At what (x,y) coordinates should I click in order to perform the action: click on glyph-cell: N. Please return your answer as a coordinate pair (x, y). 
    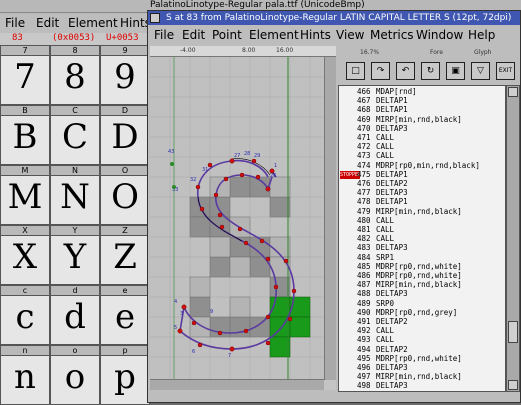
    Looking at the image, I should click on (75, 200).